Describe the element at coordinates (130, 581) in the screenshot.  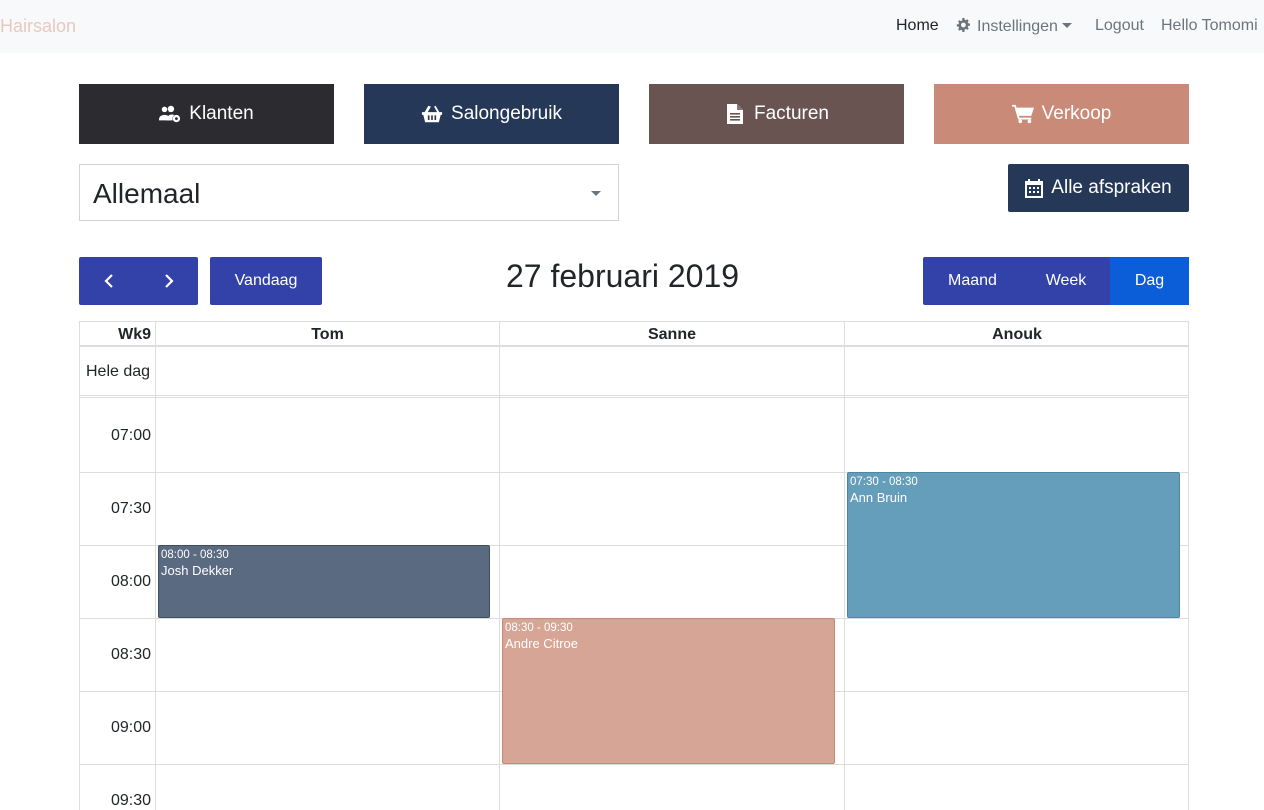
I see `time-label: 08:00` at that location.